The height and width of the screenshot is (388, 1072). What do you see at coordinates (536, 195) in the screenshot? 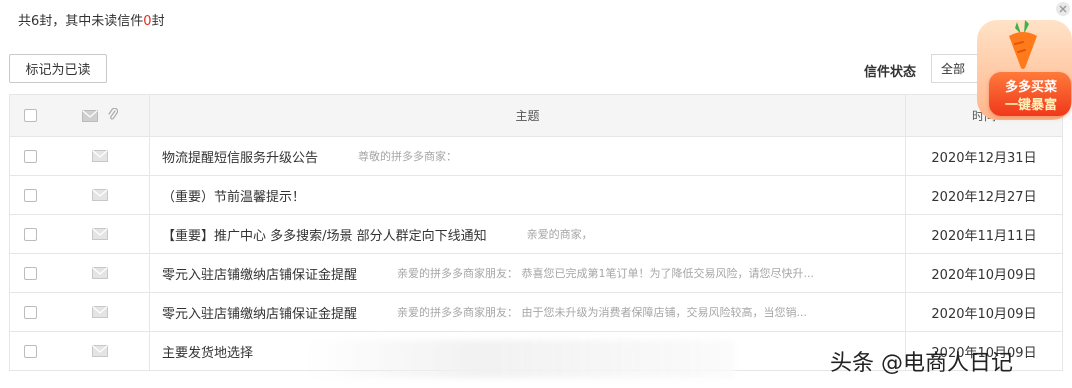
I see `table-row: （重要）节前温馨提示！ 2020年12月27日` at bounding box center [536, 195].